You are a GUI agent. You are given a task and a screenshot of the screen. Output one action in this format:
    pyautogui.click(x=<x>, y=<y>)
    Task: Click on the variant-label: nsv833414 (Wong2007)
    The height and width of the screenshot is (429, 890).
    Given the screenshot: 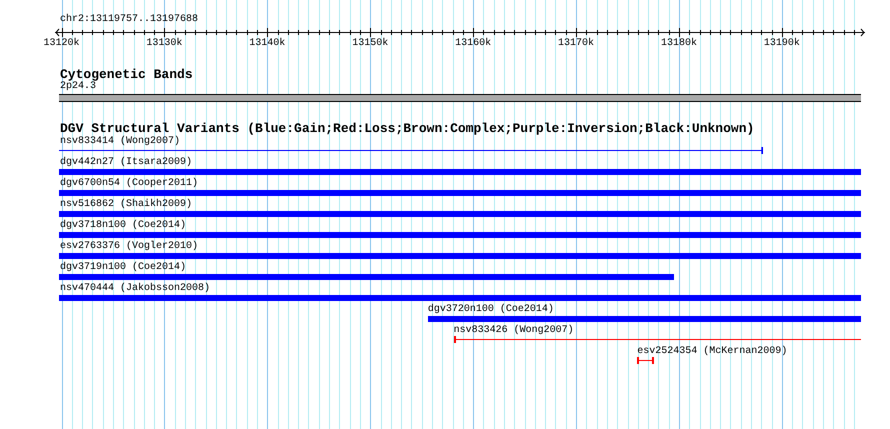 What is the action you would take?
    pyautogui.click(x=120, y=142)
    